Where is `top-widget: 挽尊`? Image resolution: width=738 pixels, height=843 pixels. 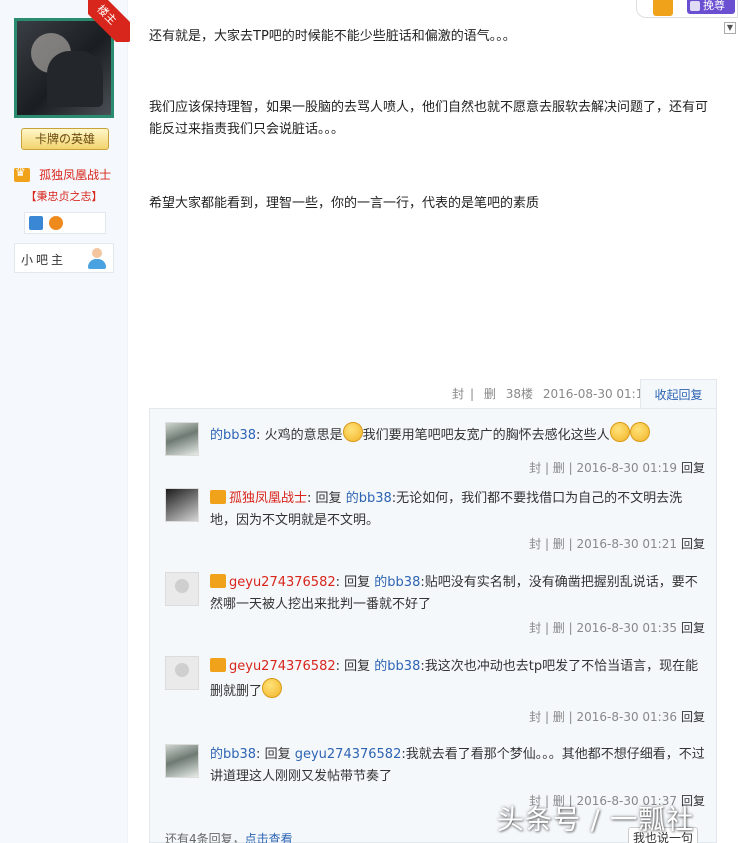 top-widget: 挽尊 is located at coordinates (687, 9).